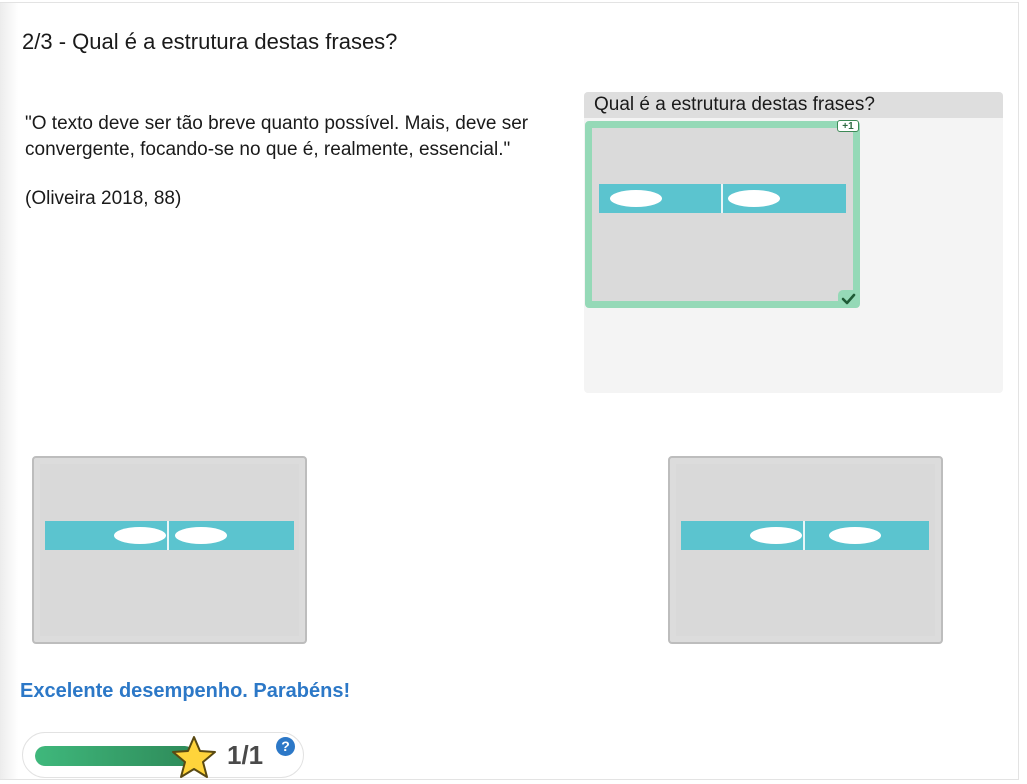 The height and width of the screenshot is (784, 1027). I want to click on question-title: 2/3 - Qual é a estrutura destas frases?, so click(210, 41).